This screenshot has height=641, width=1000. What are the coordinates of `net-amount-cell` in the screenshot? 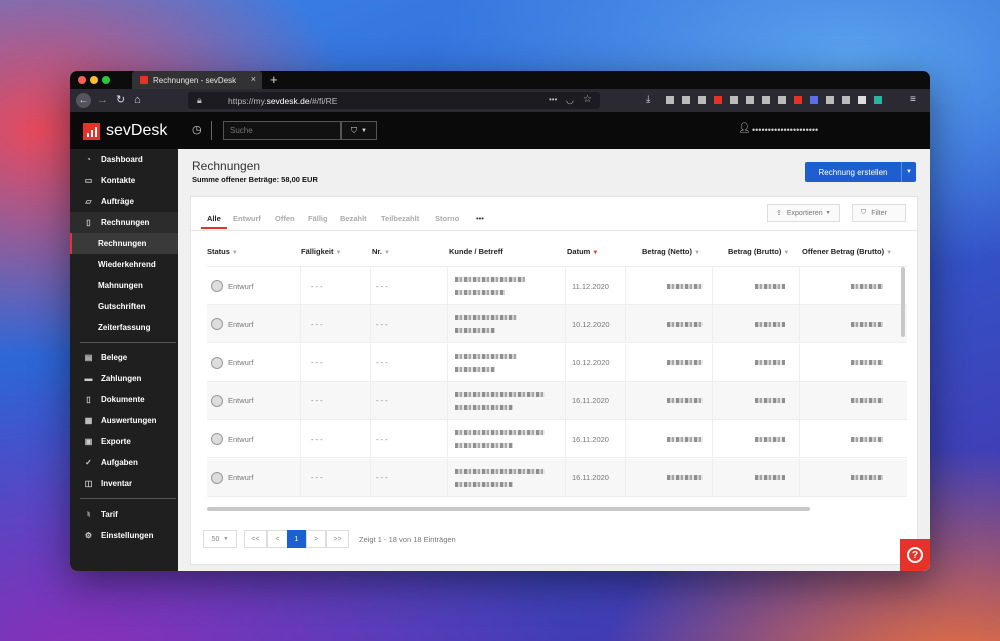 It's located at (685, 324).